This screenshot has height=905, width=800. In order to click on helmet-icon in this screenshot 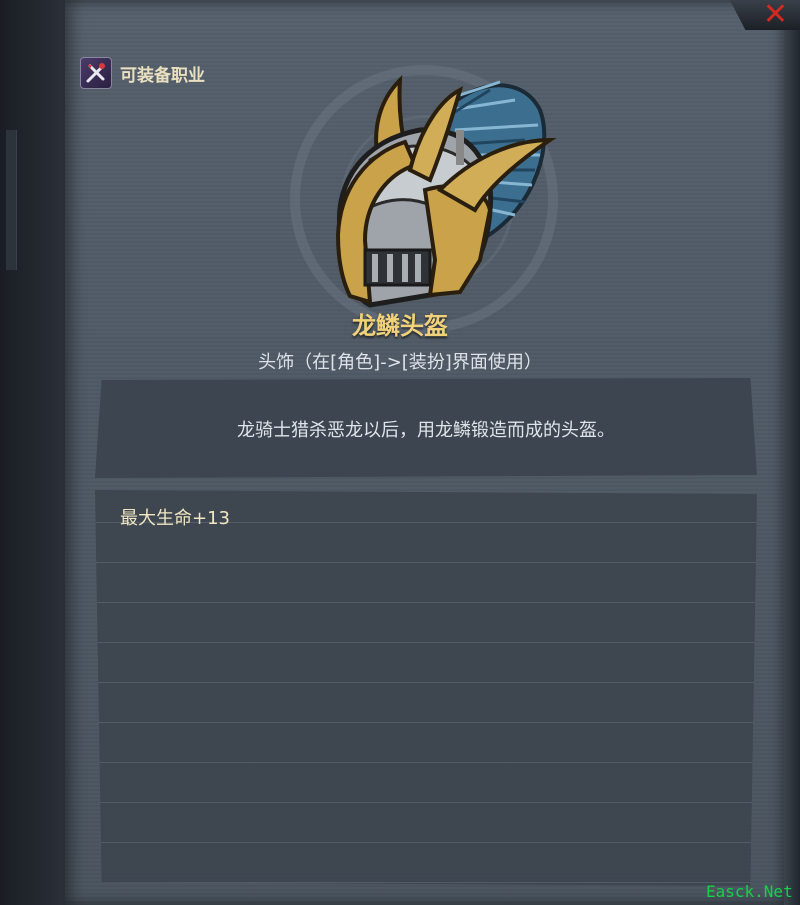, I will do `click(446, 191)`.